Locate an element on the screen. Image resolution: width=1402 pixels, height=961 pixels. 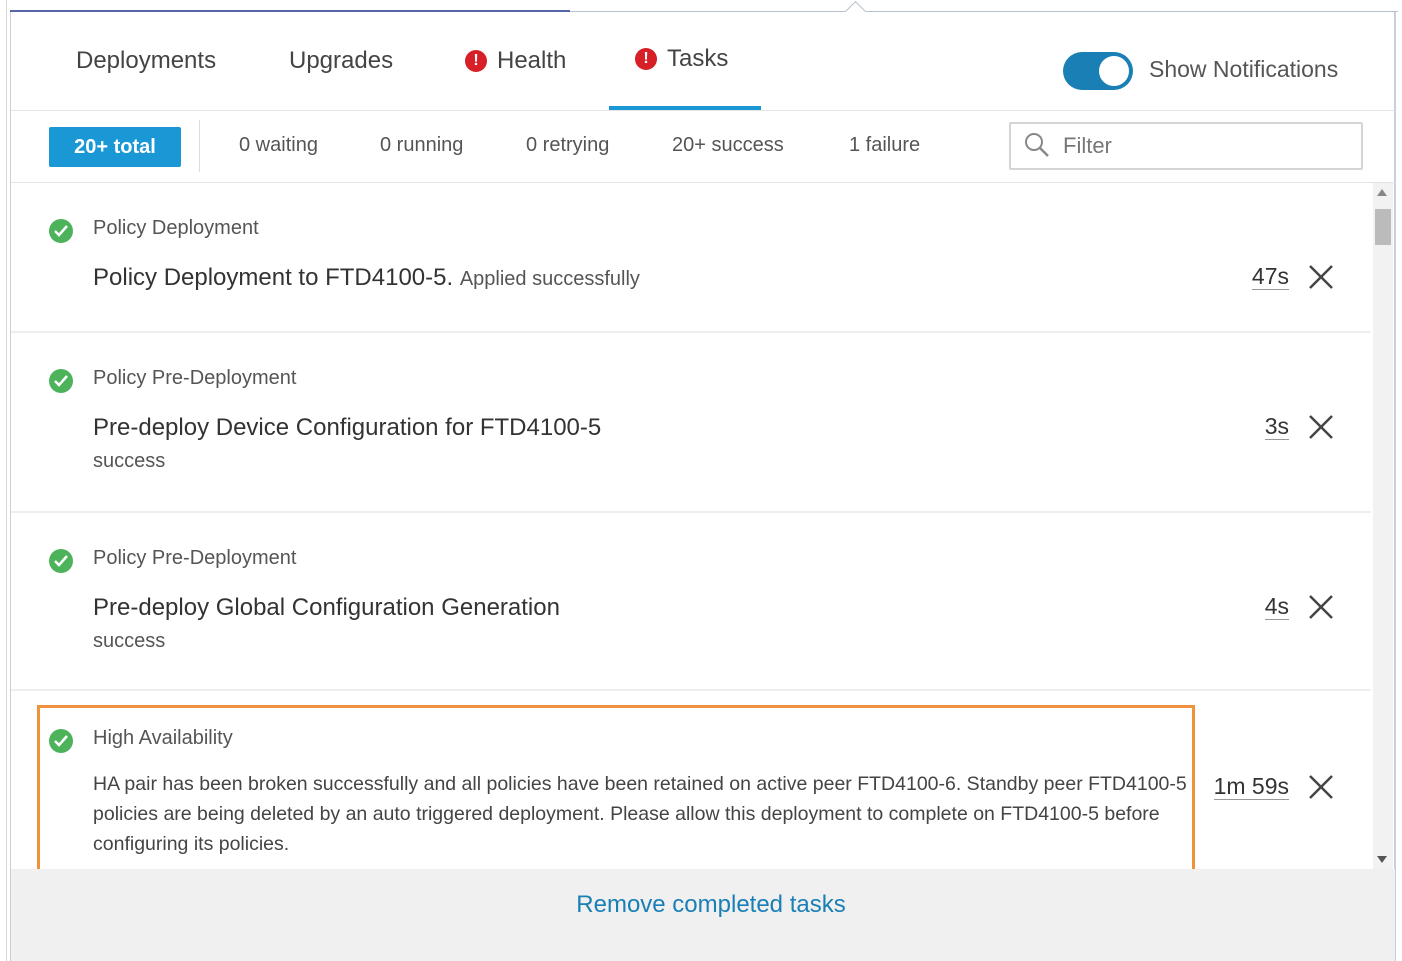
tab-label: Upgrades is located at coordinates (341, 60).